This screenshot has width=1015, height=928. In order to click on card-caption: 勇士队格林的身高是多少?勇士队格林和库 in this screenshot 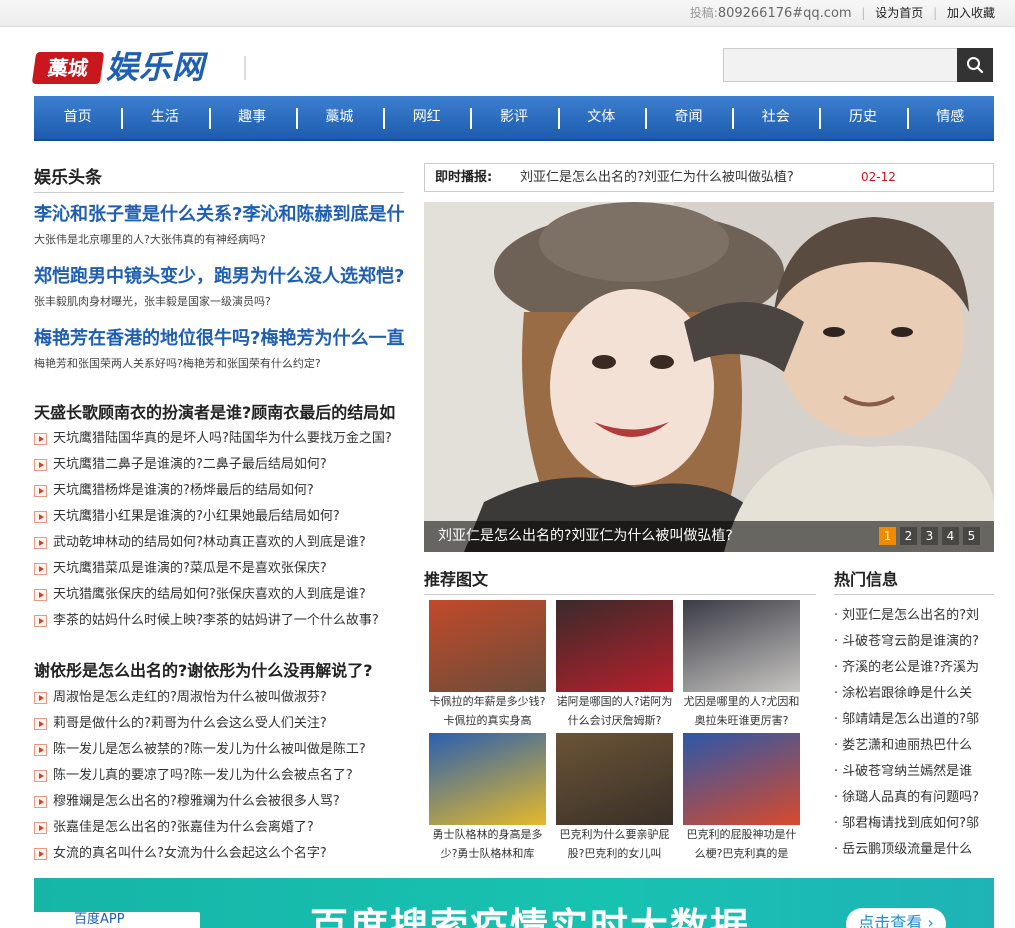, I will do `click(487, 844)`.